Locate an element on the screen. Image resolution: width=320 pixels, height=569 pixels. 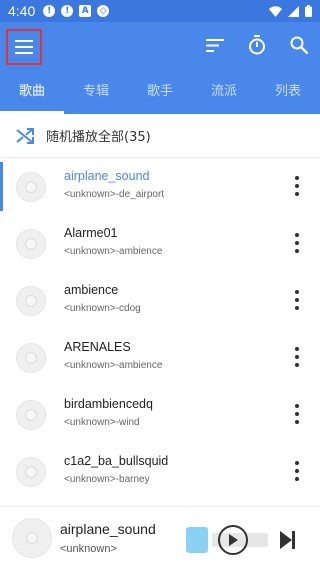
sleep-timer-button is located at coordinates (257, 45).